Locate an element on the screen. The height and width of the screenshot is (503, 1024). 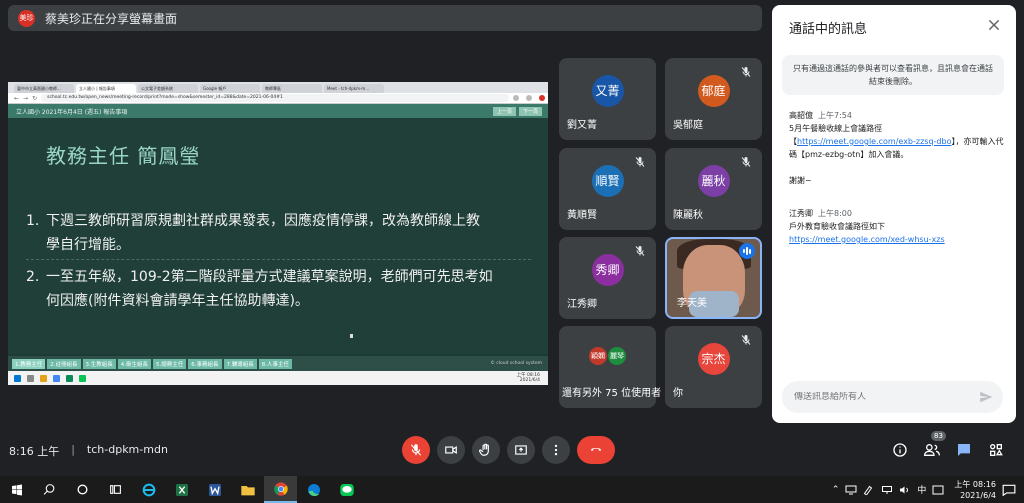
participant-name: 黃順賢 is located at coordinates (582, 215).